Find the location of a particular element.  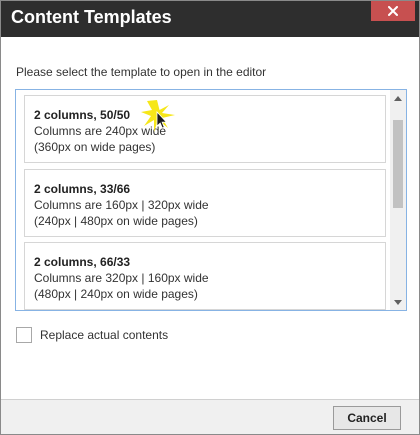

template-list-scrollbar is located at coordinates (398, 200).